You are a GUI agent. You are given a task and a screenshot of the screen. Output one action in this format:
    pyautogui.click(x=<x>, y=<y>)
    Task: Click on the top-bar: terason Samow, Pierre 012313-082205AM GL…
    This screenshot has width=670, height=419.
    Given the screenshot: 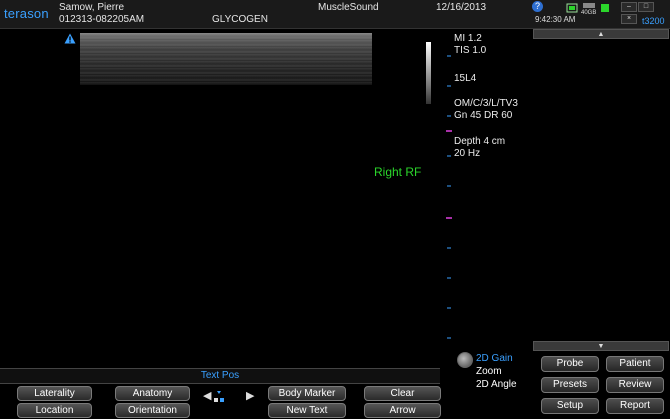 What is the action you would take?
    pyautogui.click(x=335, y=14)
    